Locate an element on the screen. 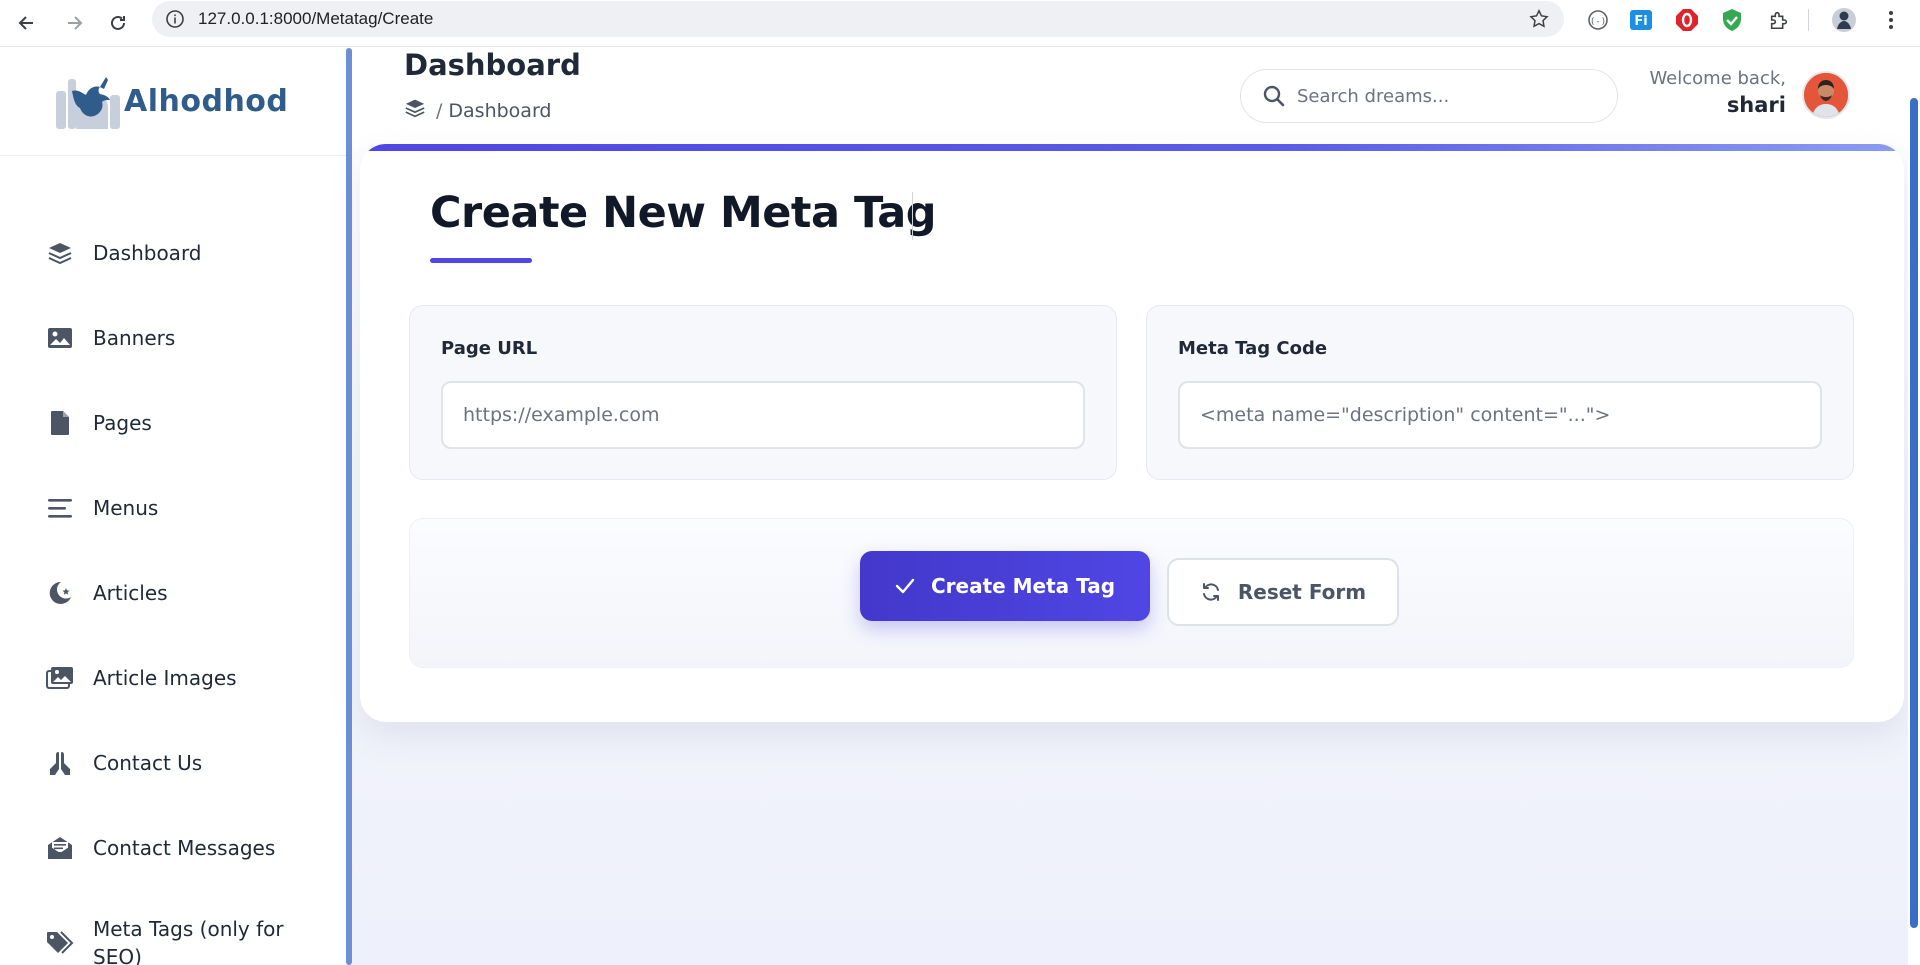 The height and width of the screenshot is (965, 1920). search-input is located at coordinates (1447, 96).